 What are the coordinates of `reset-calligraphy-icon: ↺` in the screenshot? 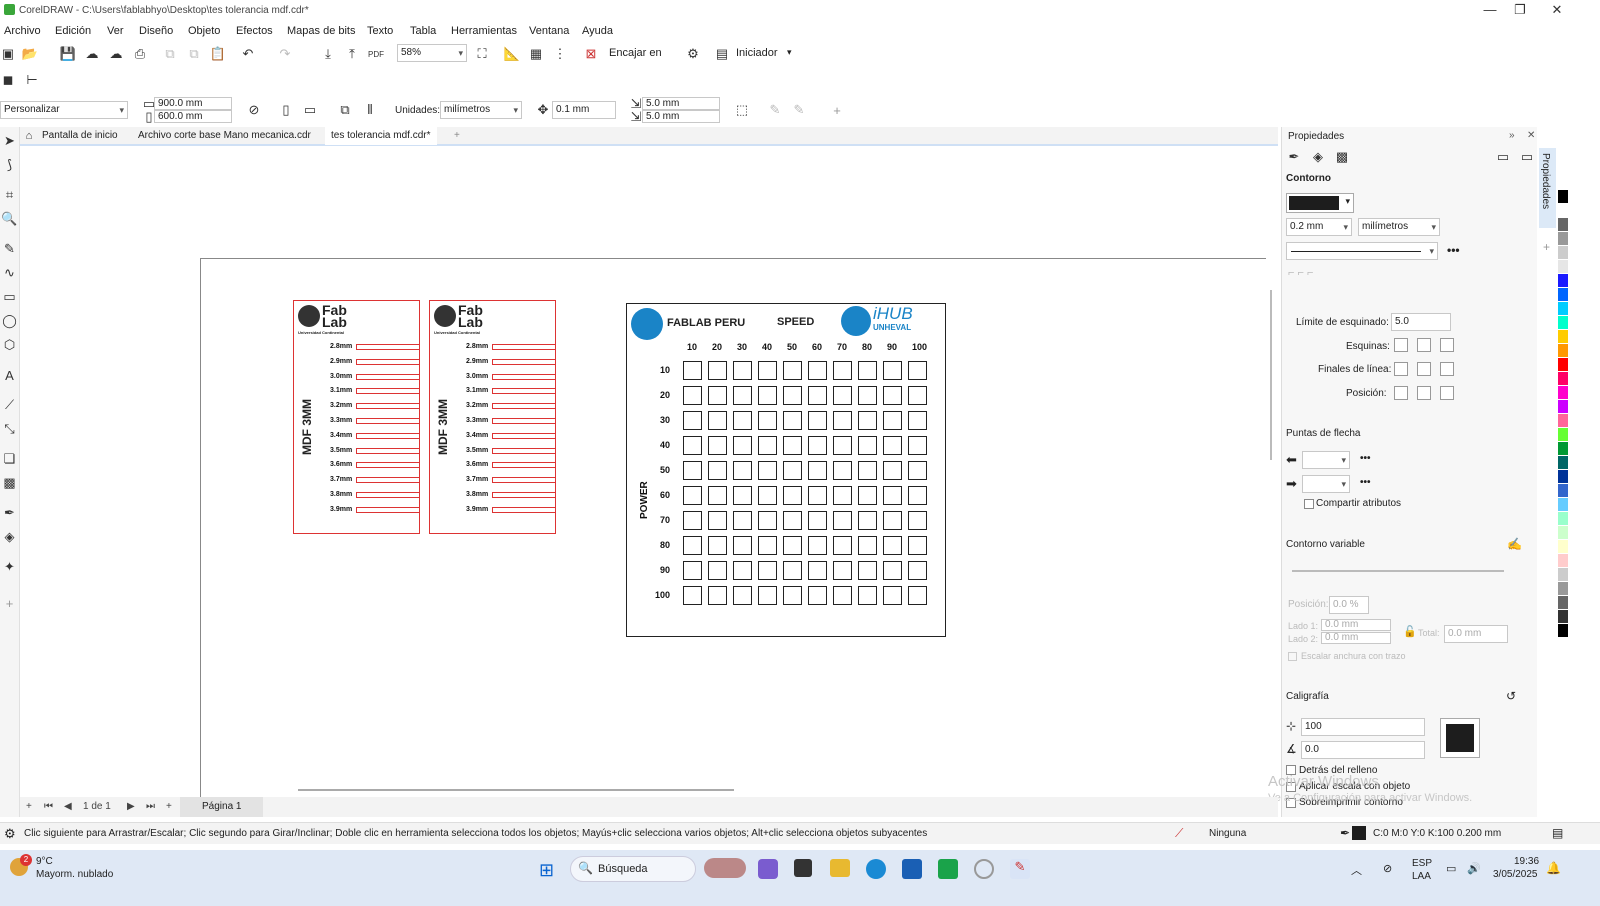 It's located at (1511, 696).